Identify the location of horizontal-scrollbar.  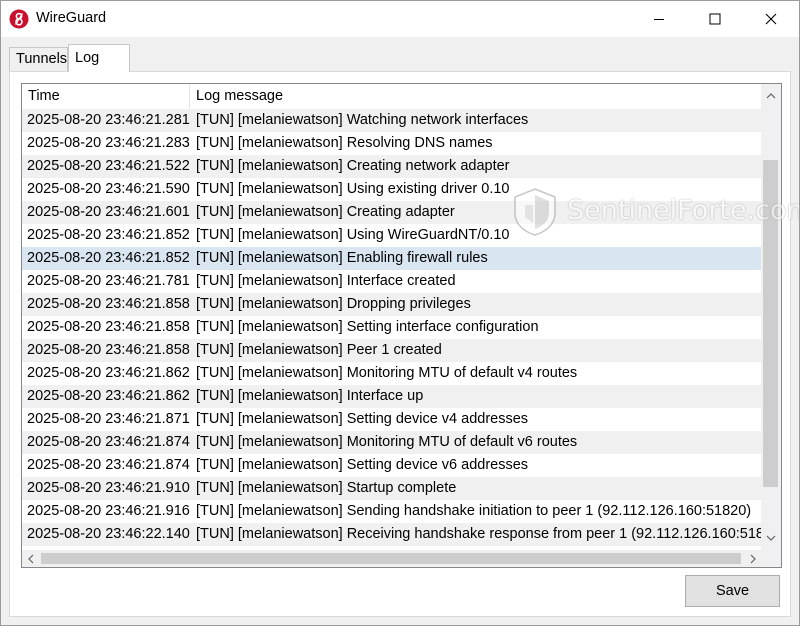
(391, 558).